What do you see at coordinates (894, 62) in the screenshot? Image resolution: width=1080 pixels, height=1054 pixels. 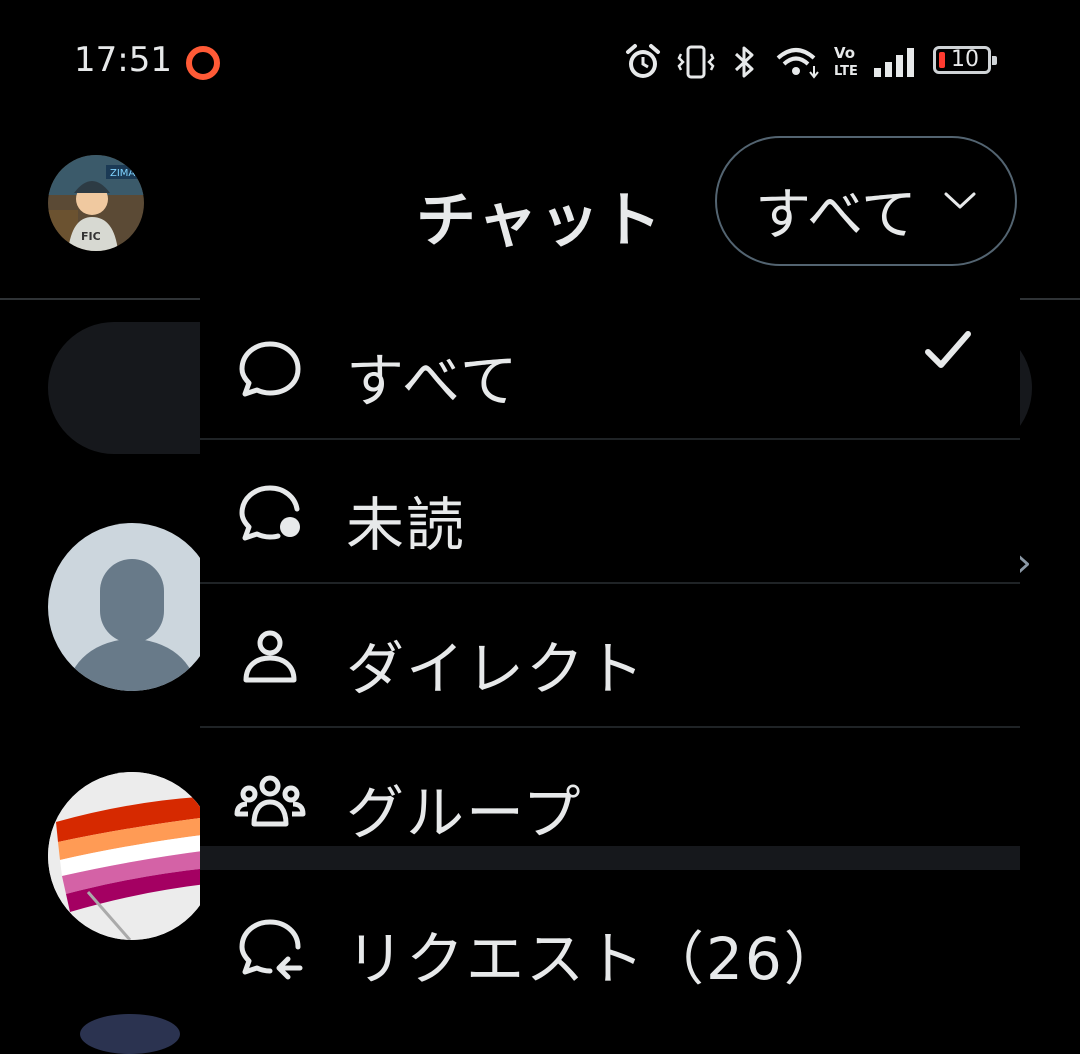 I see `signal-icon` at bounding box center [894, 62].